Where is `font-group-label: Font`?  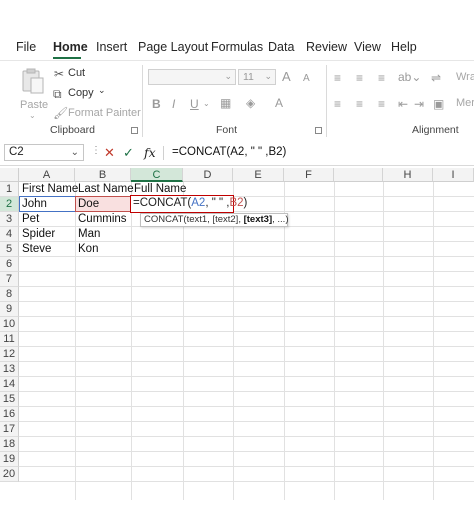 font-group-label: Font is located at coordinates (227, 130).